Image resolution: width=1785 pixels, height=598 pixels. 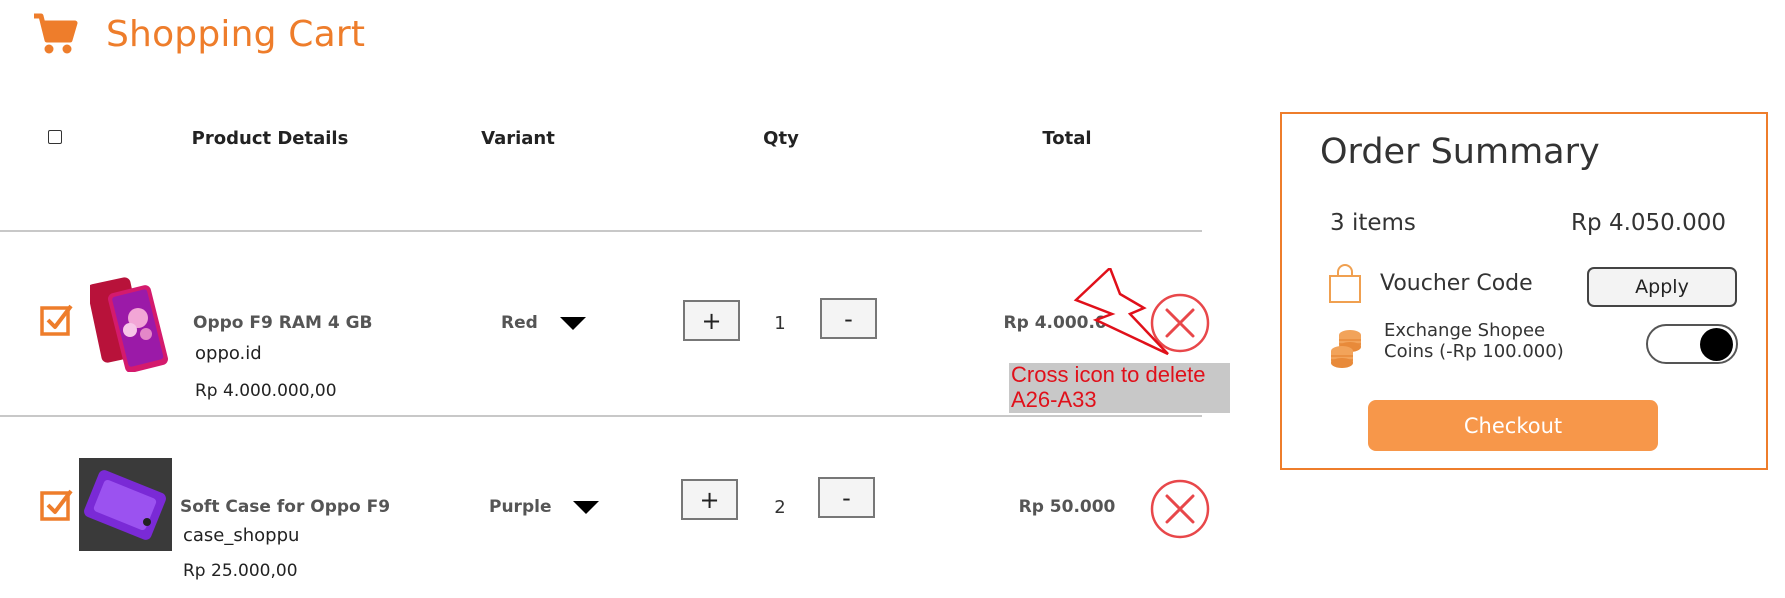 What do you see at coordinates (780, 323) in the screenshot?
I see `qty-value: 1` at bounding box center [780, 323].